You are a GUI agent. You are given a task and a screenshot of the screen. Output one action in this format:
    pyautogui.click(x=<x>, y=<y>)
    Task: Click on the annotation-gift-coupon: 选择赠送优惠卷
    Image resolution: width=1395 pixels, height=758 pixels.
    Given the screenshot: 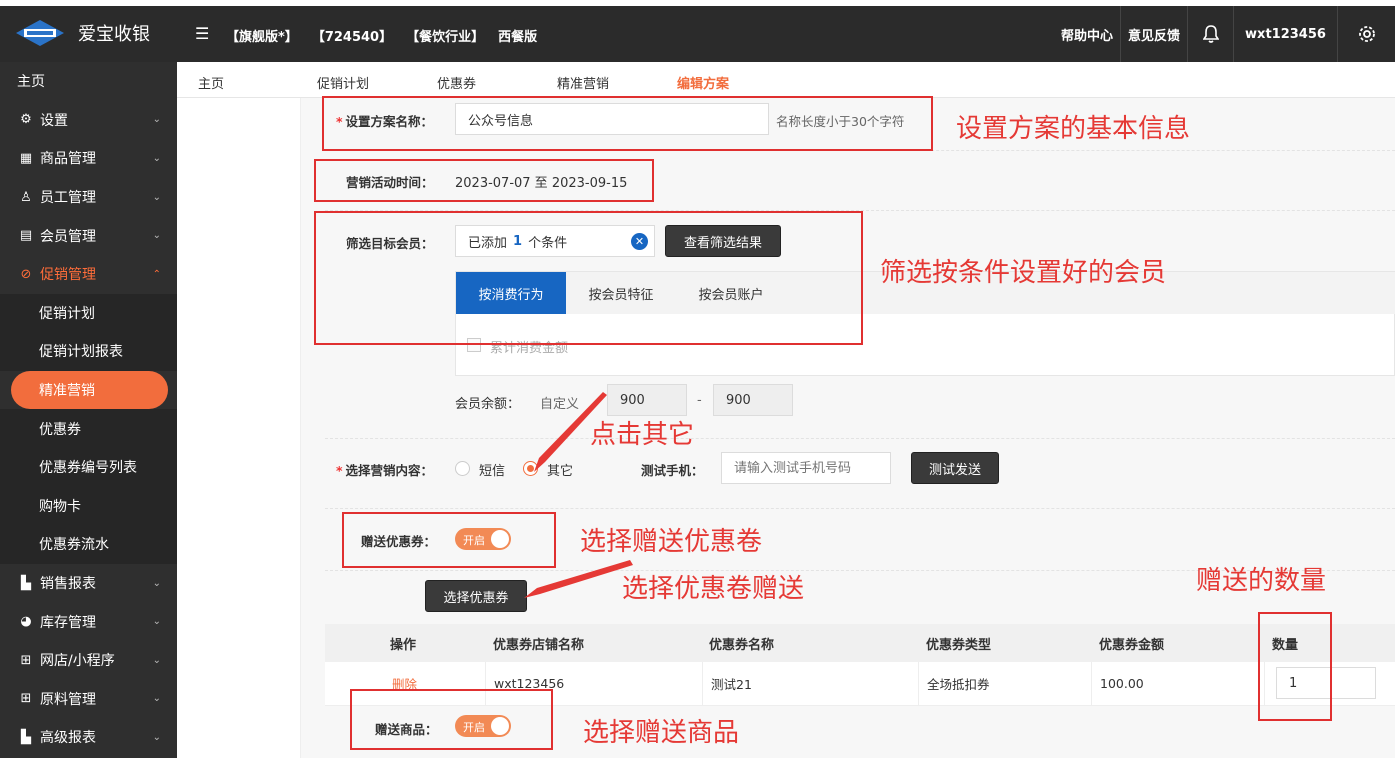 What is the action you would take?
    pyautogui.click(x=671, y=542)
    